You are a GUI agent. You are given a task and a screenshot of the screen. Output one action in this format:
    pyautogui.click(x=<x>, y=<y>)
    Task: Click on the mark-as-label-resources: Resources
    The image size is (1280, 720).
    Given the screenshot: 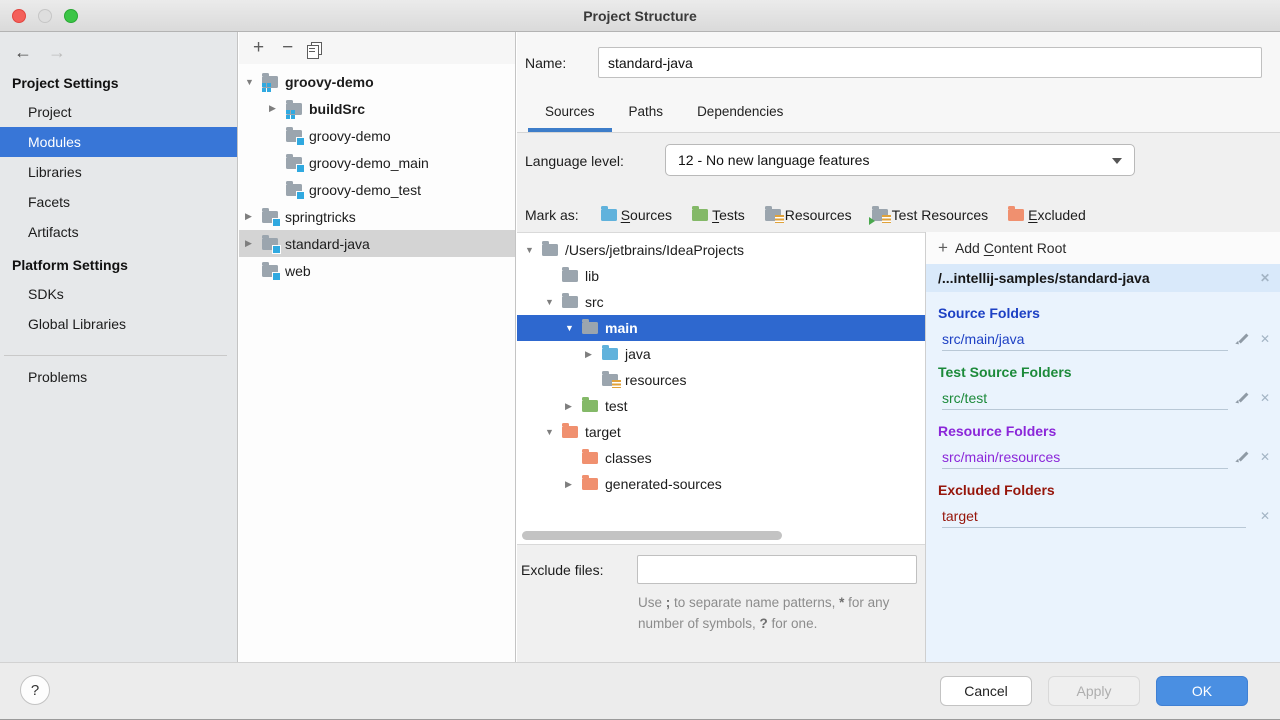 What is the action you would take?
    pyautogui.click(x=818, y=215)
    